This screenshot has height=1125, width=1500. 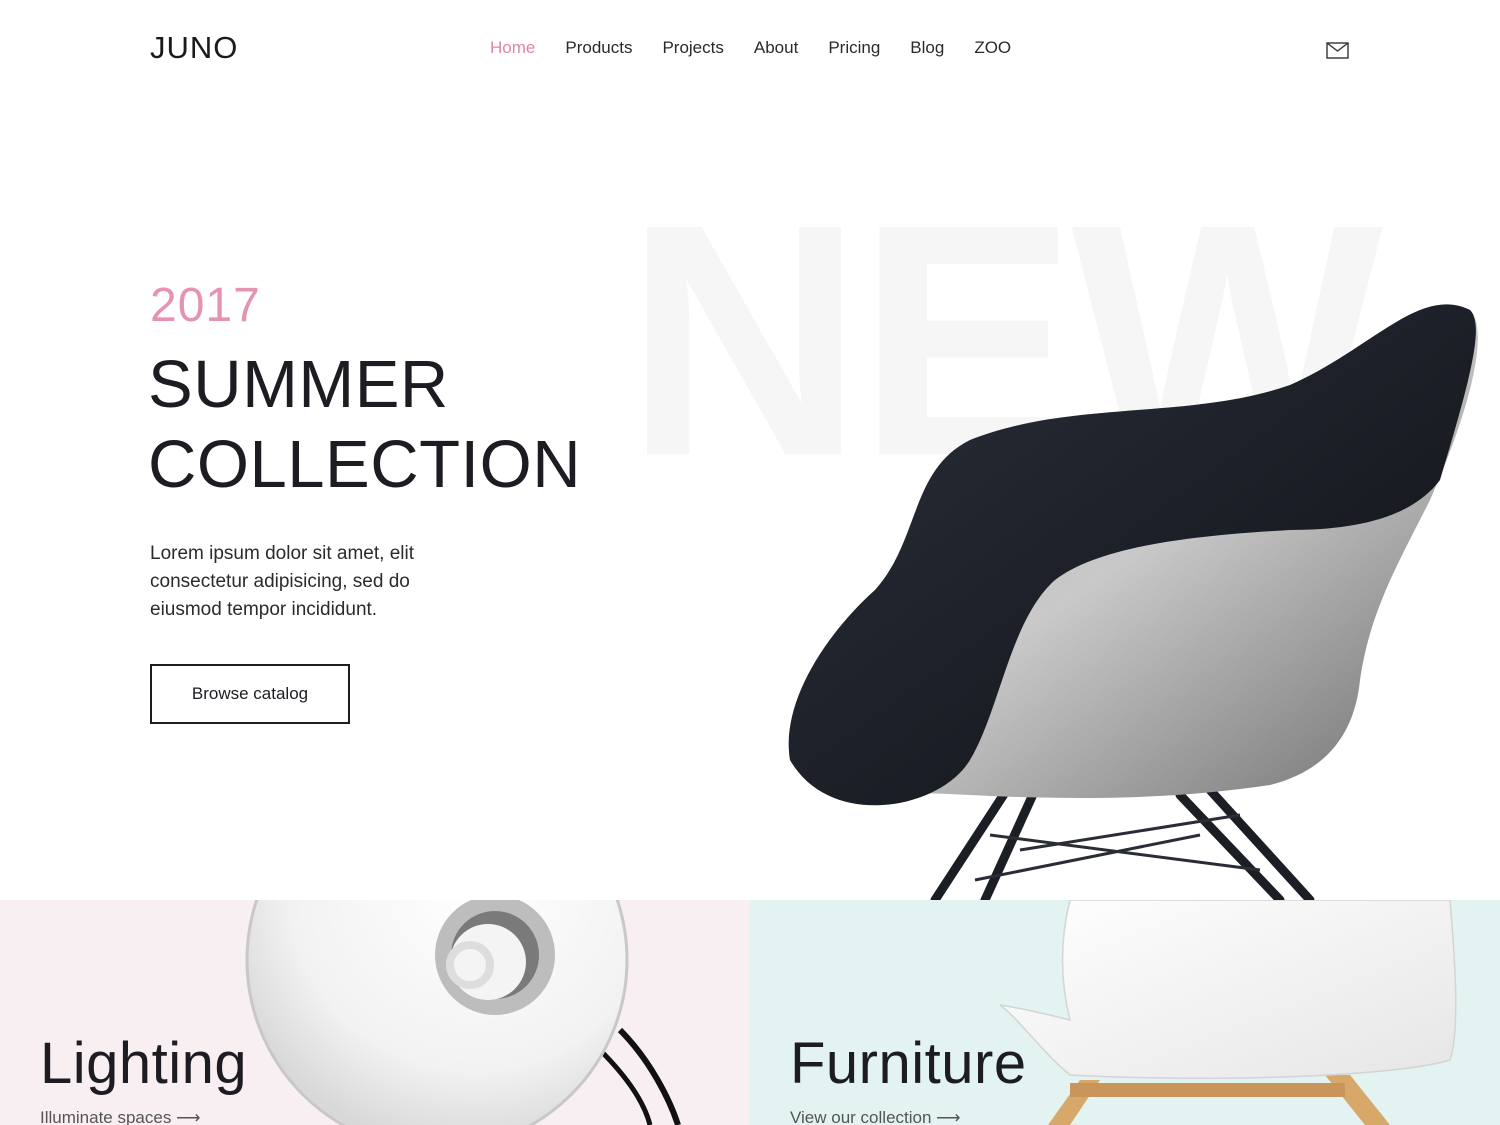 I want to click on hero-title-line-2: COLLECTION, so click(x=365, y=464).